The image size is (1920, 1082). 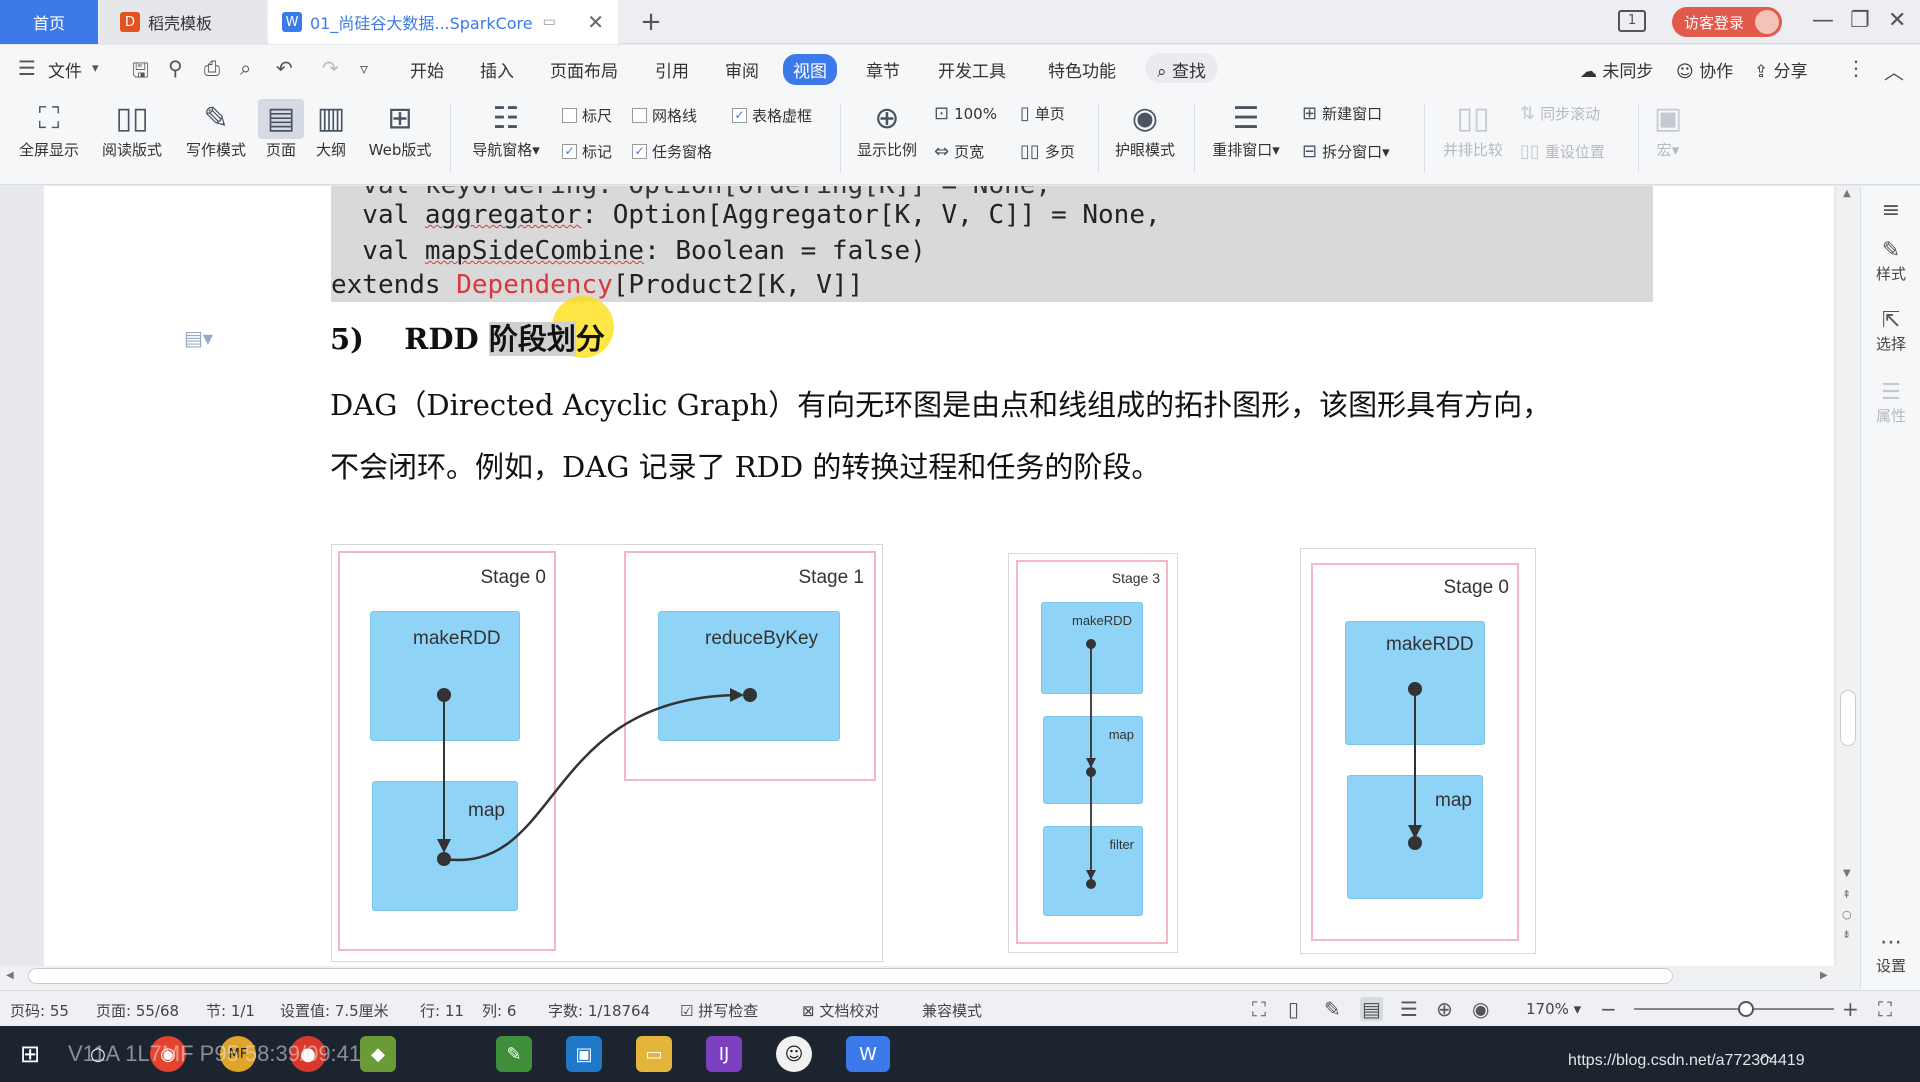 What do you see at coordinates (1781, 69) in the screenshot?
I see `share-button: ⇪ 分享` at bounding box center [1781, 69].